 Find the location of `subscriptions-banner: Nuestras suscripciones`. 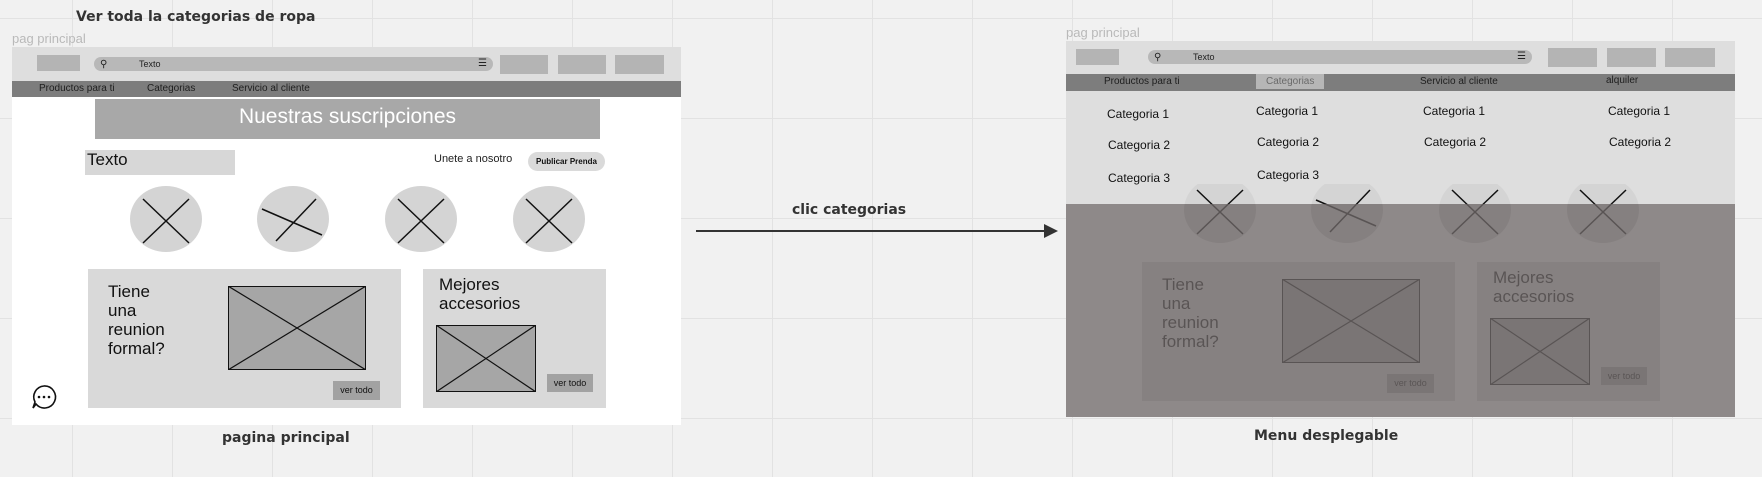

subscriptions-banner: Nuestras suscripciones is located at coordinates (347, 119).